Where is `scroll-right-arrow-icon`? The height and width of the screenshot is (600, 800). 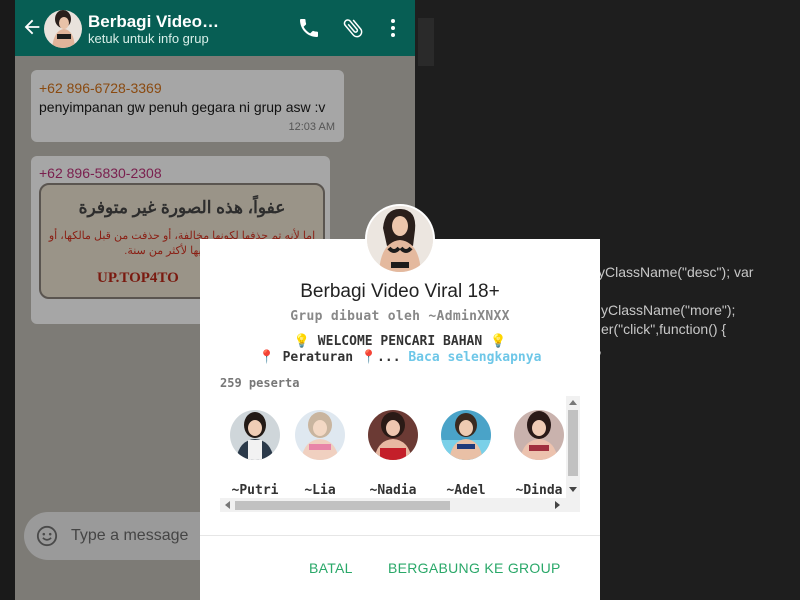 scroll-right-arrow-icon is located at coordinates (558, 505).